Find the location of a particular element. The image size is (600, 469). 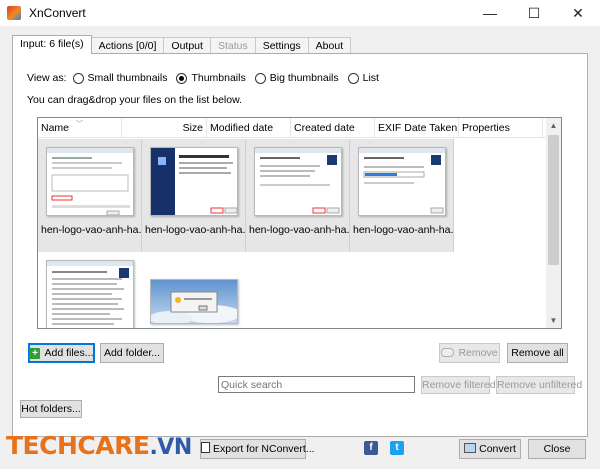

column-properties: Properties is located at coordinates (501, 128).